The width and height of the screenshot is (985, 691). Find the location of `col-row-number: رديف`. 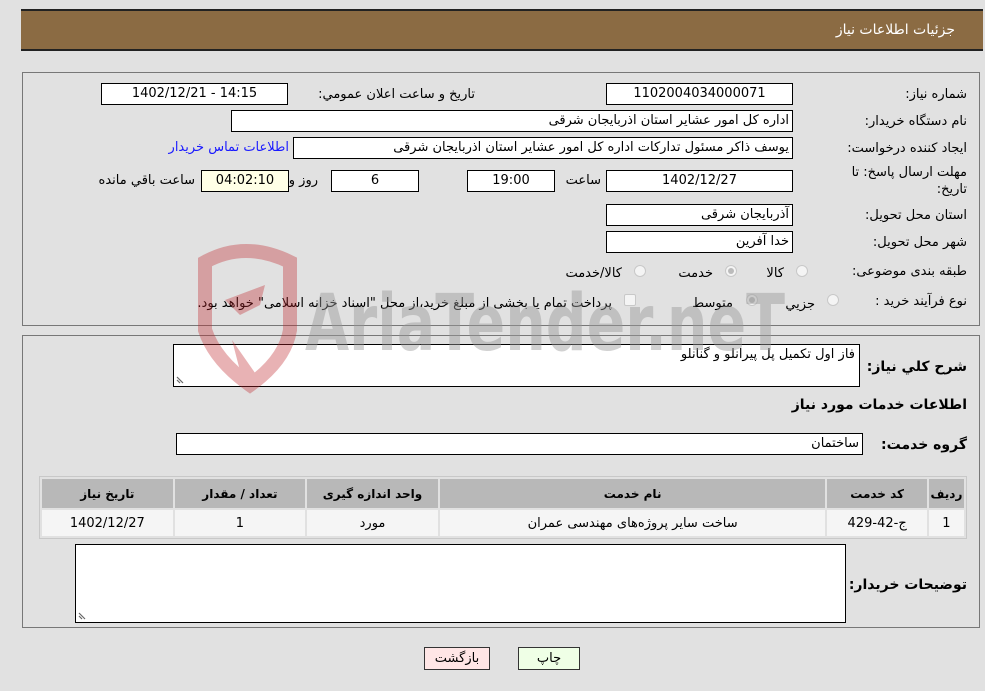

col-row-number: رديف is located at coordinates (946, 493).